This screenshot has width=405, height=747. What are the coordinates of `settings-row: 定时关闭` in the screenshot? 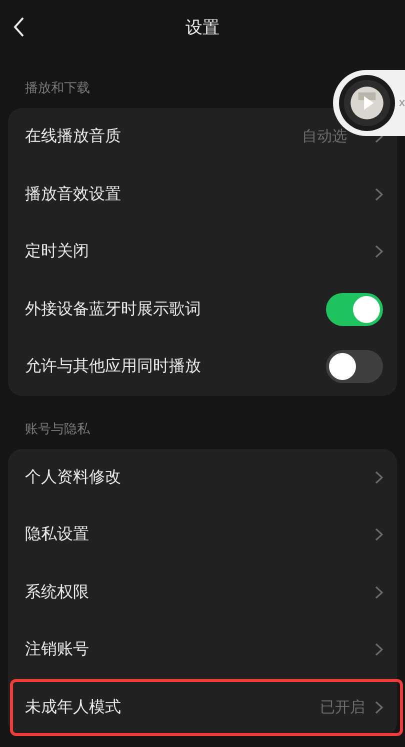 It's located at (202, 251).